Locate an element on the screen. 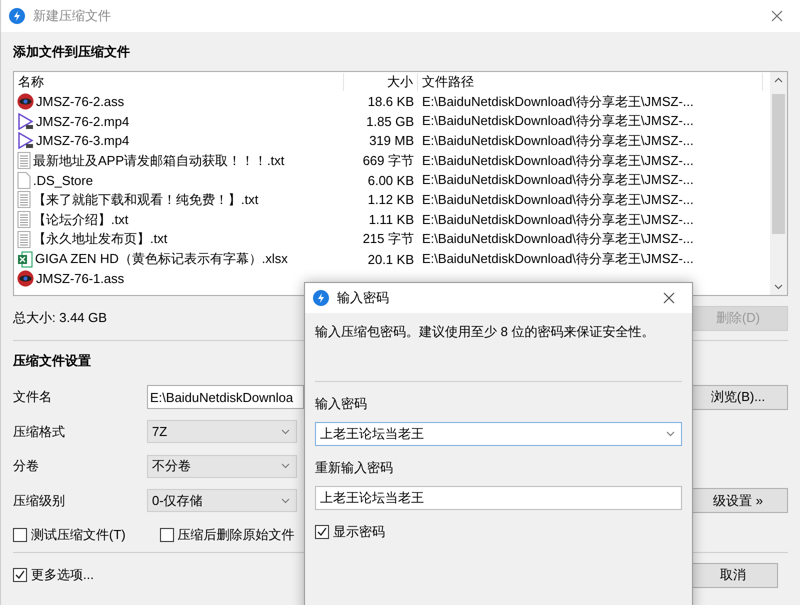  field-label: 输入密码 is located at coordinates (341, 404).